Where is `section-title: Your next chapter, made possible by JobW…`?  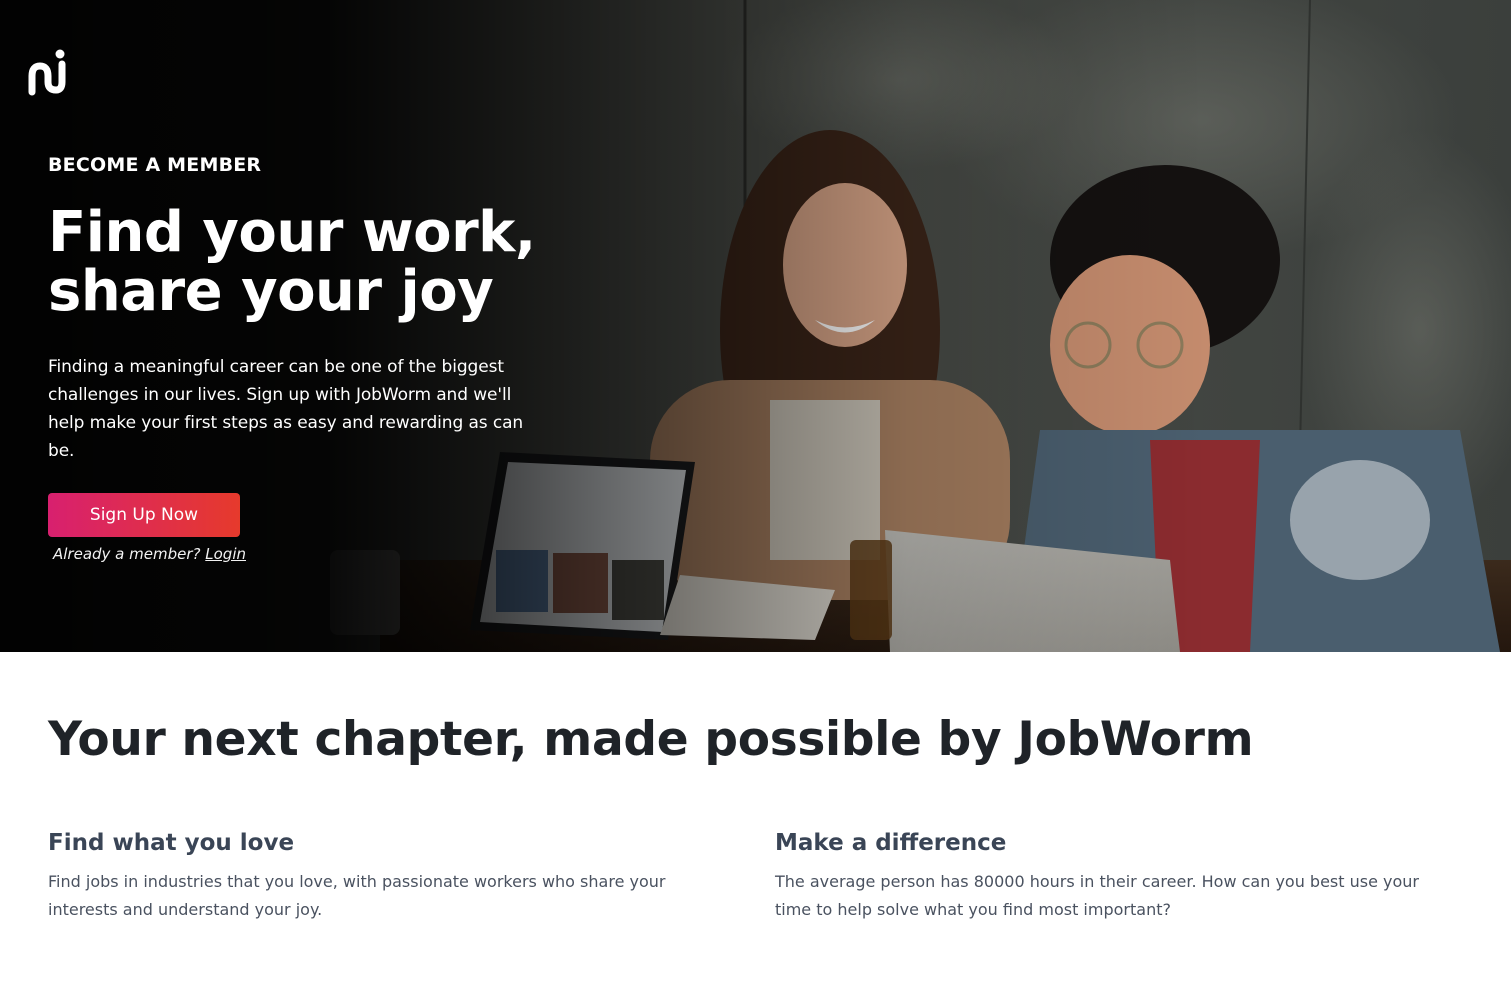
section-title: Your next chapter, made possible by JobW… is located at coordinates (651, 739).